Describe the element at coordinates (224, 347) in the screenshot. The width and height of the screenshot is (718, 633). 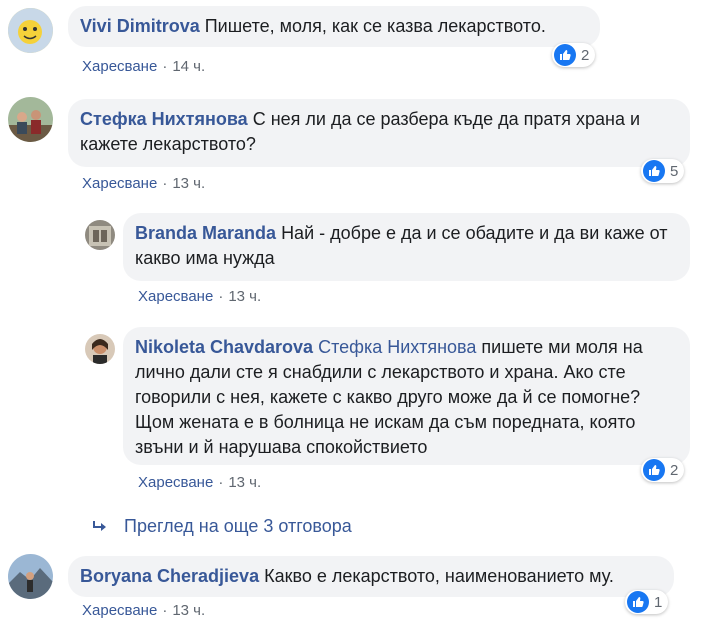
I see `reply-author: Nikoleta Chavdarova` at that location.